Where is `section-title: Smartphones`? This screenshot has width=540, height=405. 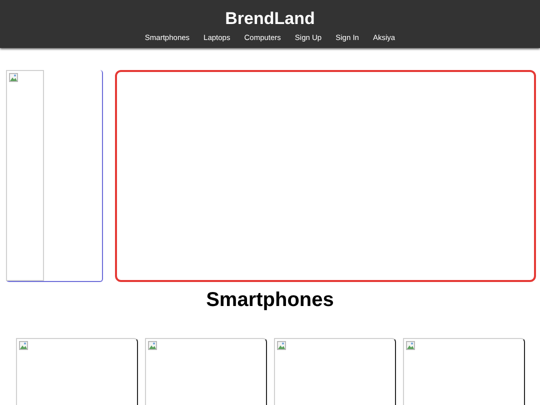 section-title: Smartphones is located at coordinates (270, 300).